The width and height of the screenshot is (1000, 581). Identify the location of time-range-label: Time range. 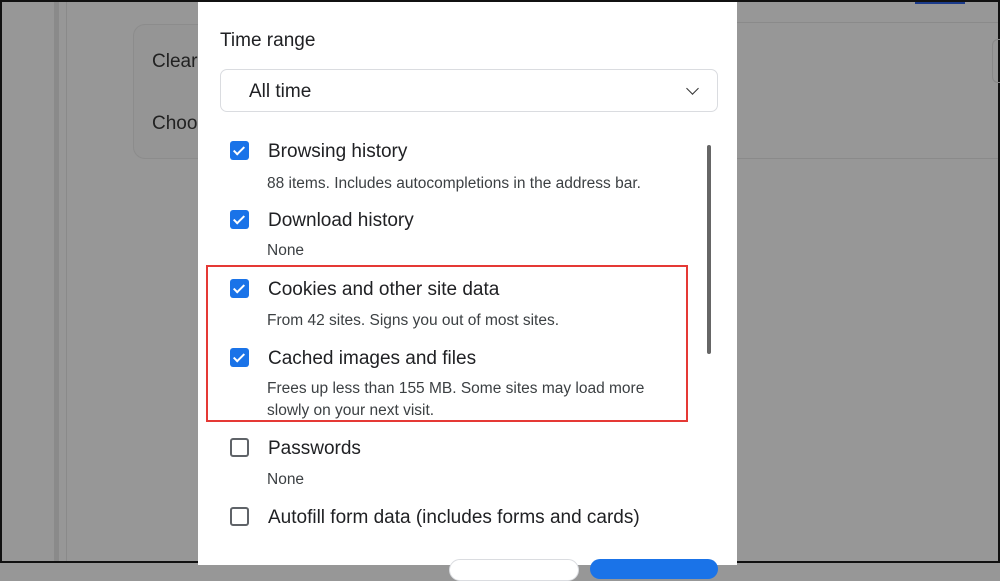
(268, 40).